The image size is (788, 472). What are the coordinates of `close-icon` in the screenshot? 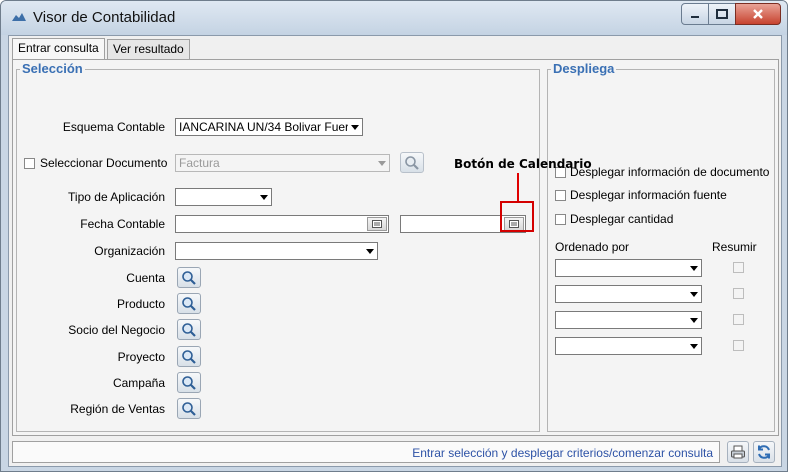 It's located at (758, 14).